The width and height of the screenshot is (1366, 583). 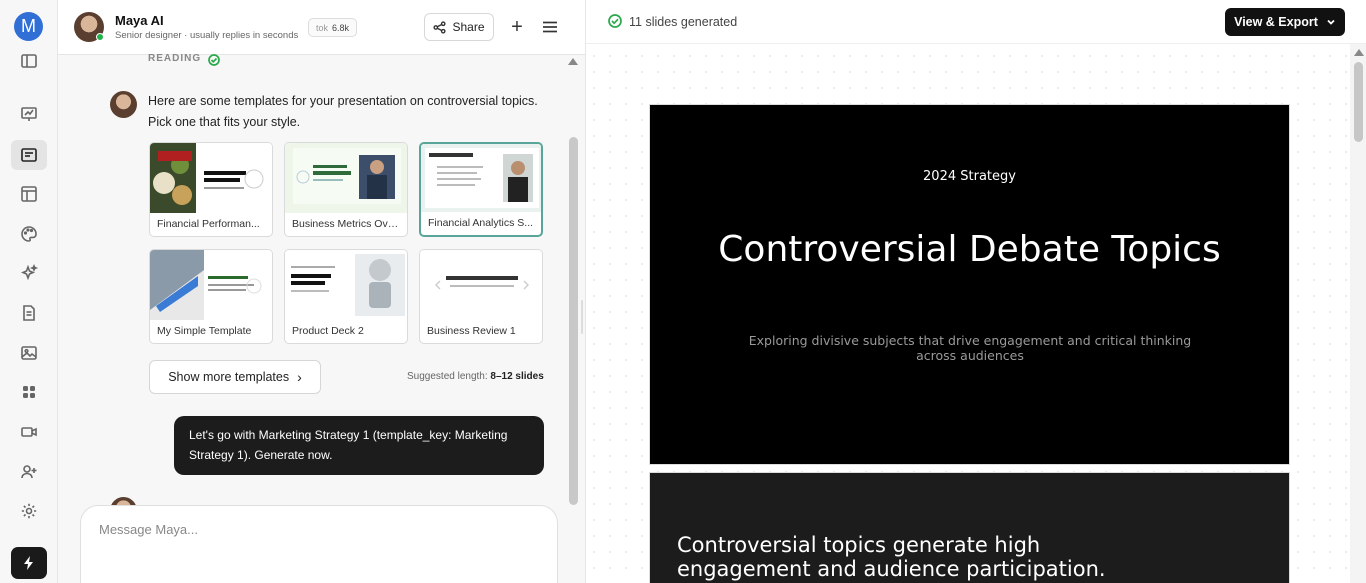 I want to click on chat-scrollbar, so click(x=574, y=281).